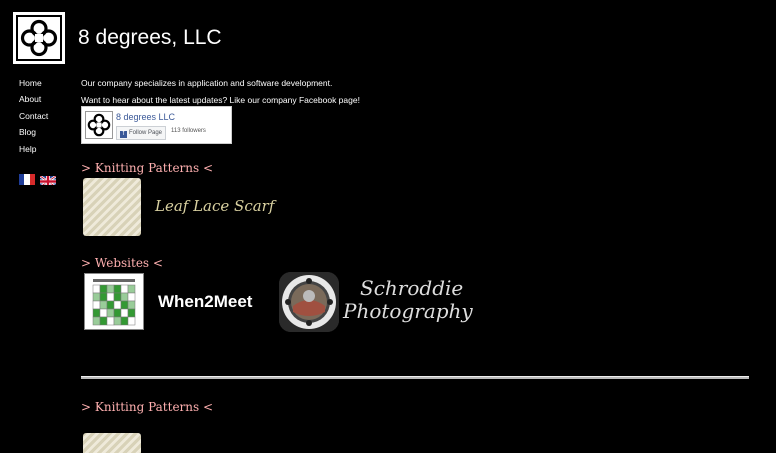  Describe the element at coordinates (147, 407) in the screenshot. I see `knitting-patterns-heading-2: > Knitting Patterns <` at that location.